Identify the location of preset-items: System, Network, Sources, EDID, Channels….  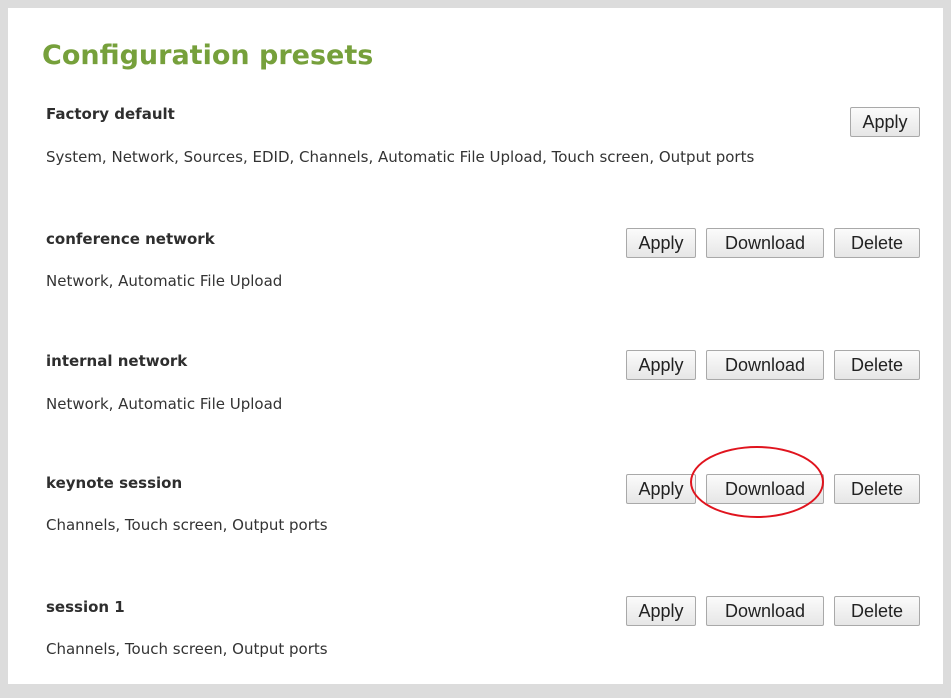
(400, 157).